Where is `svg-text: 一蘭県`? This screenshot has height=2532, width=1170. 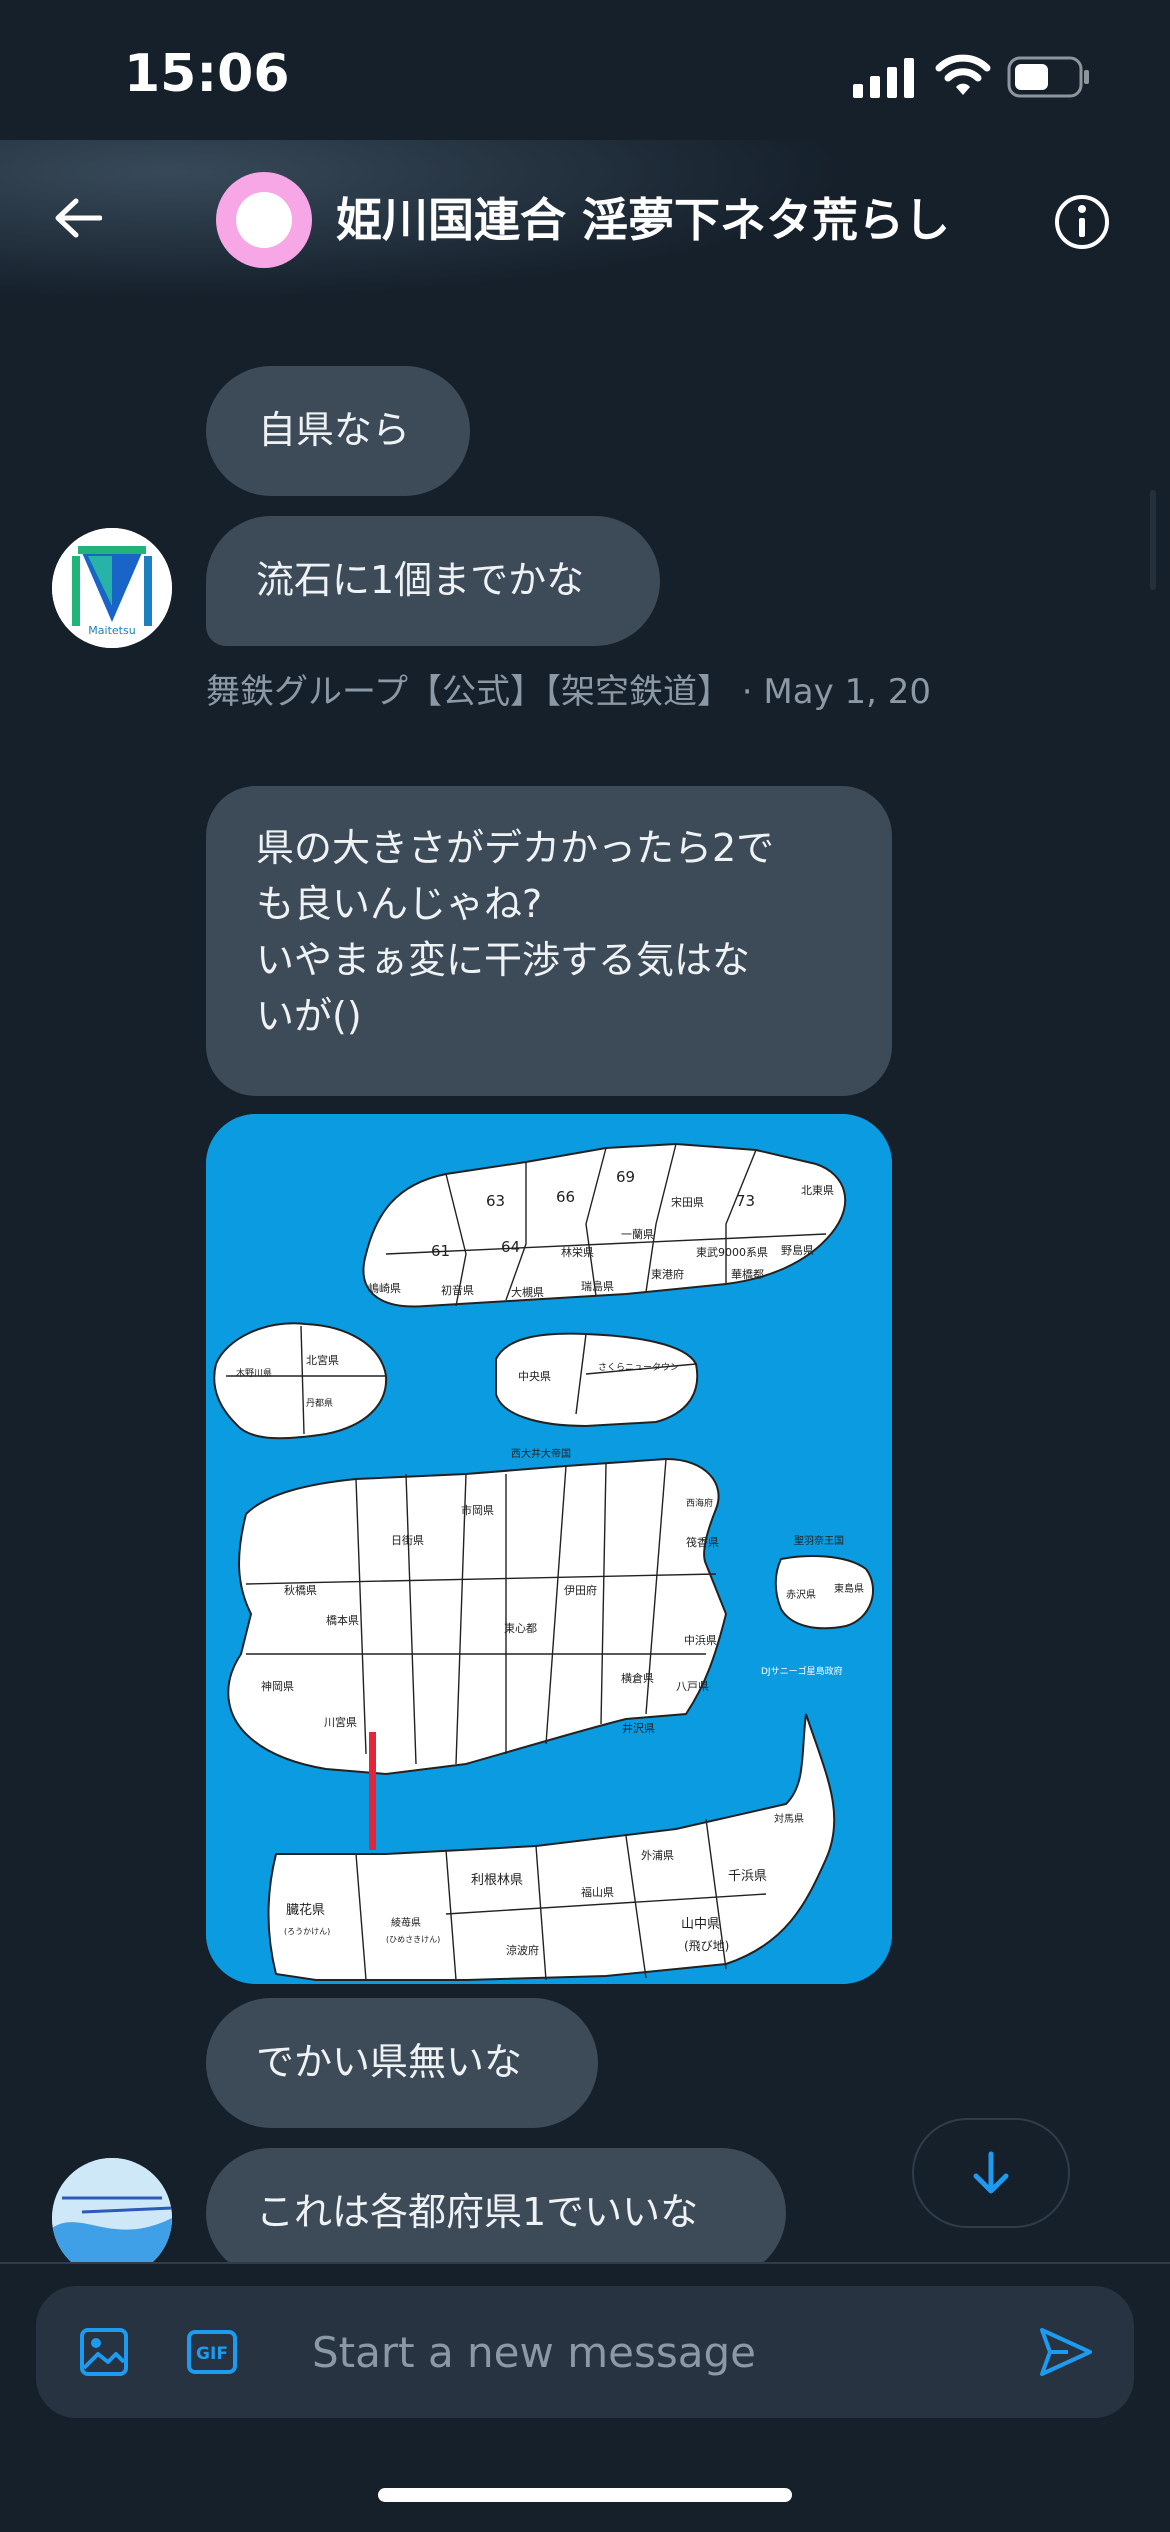
svg-text: 一蘭県 is located at coordinates (637, 1234).